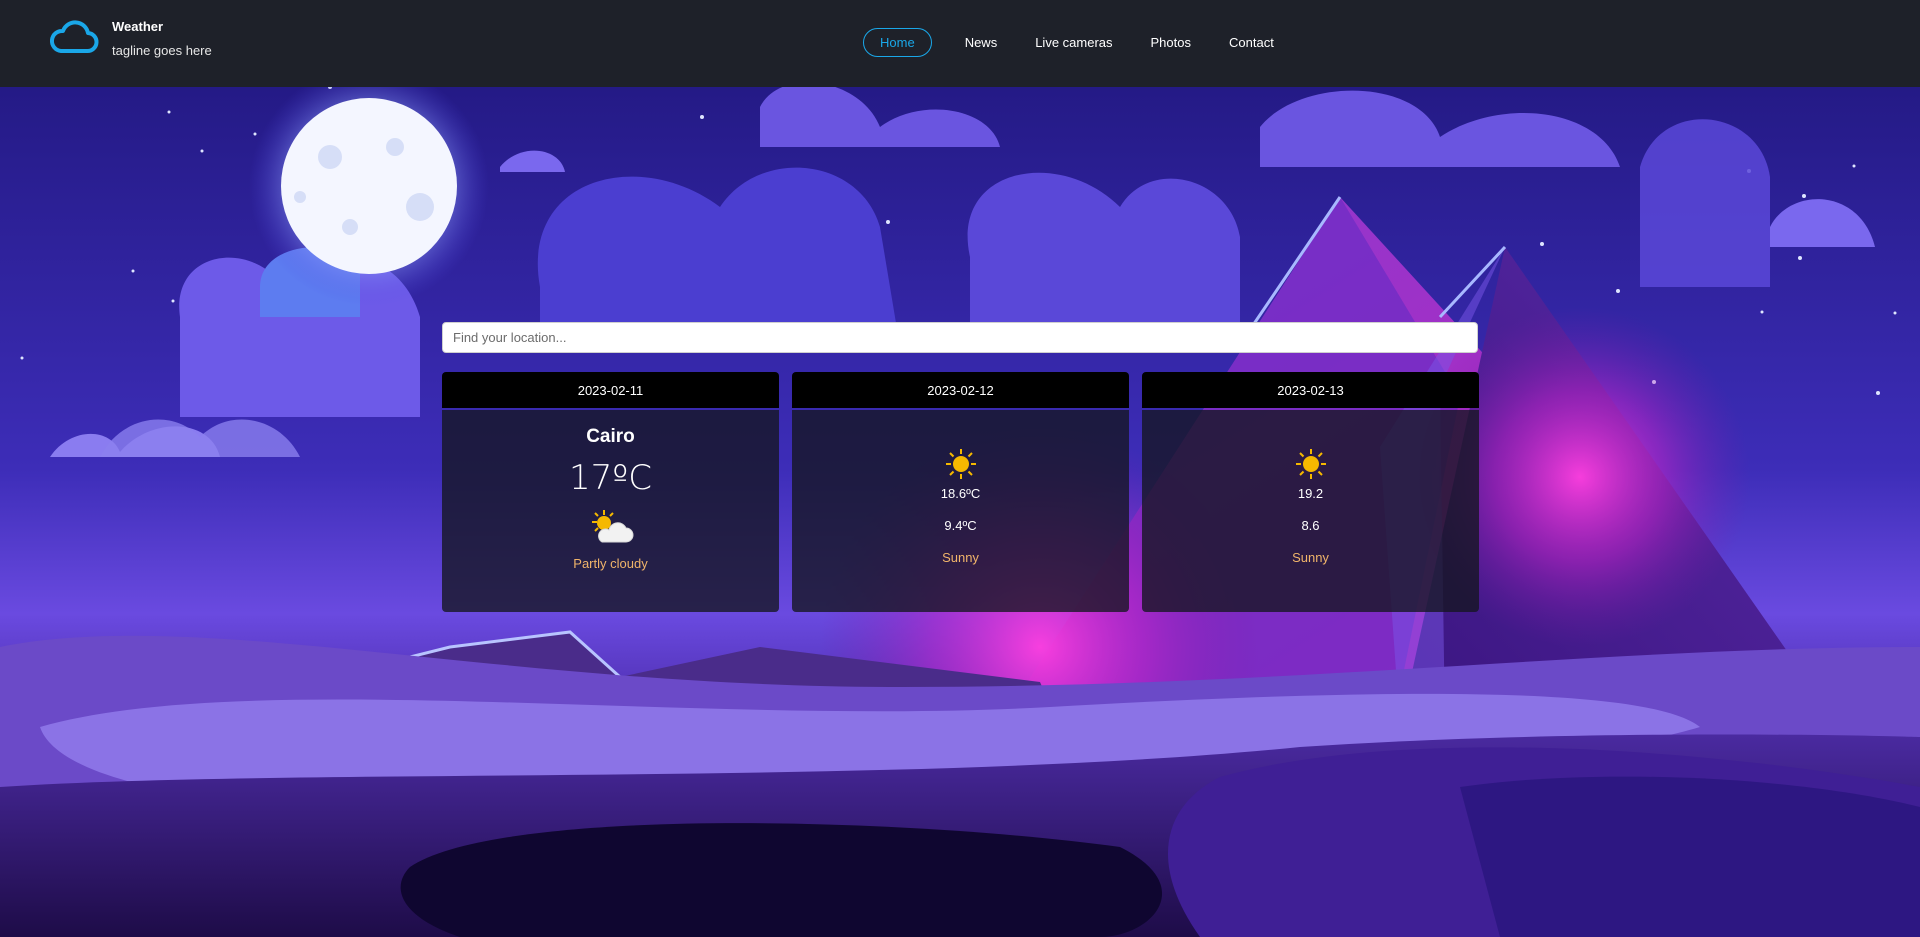 This screenshot has width=1920, height=937. I want to click on card-body: 19.2 8.6 Sunny, so click(1310, 511).